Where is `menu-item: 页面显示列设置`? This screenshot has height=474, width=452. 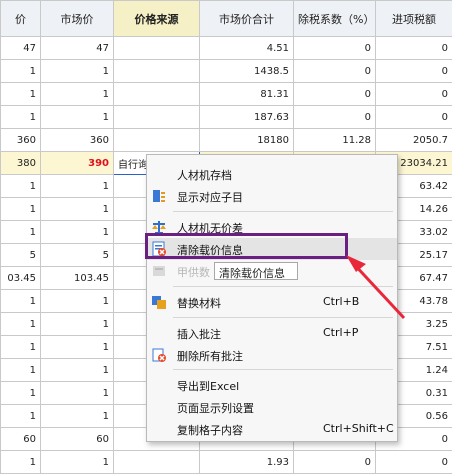
menu-item: 页面显示列设置 is located at coordinates (272, 407).